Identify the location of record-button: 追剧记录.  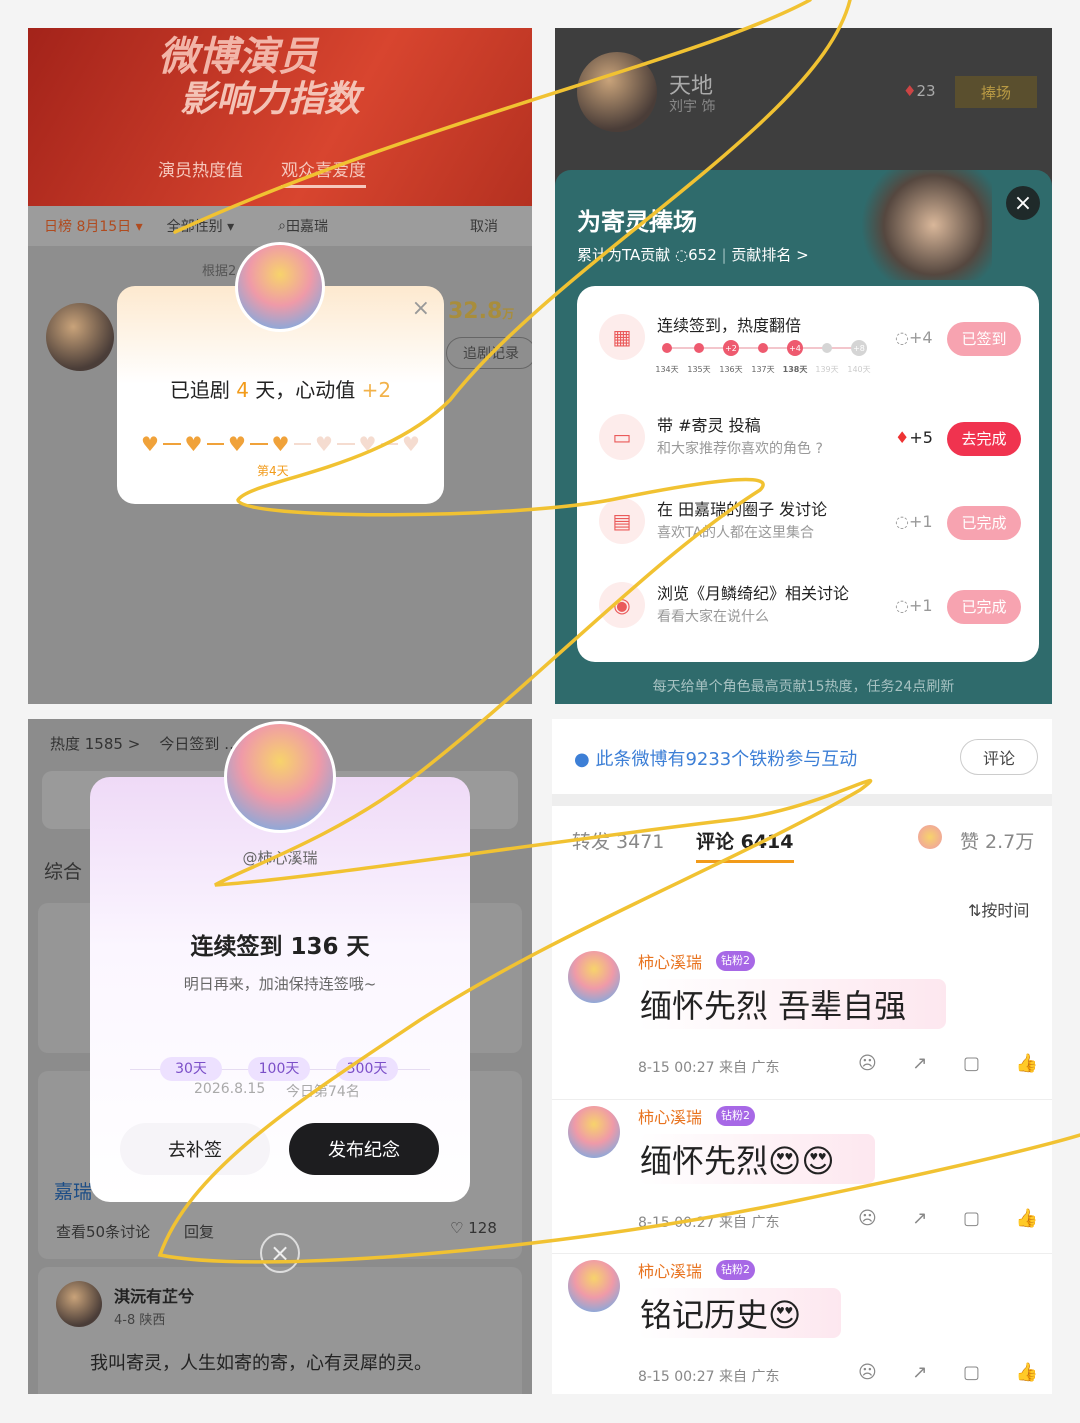
(489, 353).